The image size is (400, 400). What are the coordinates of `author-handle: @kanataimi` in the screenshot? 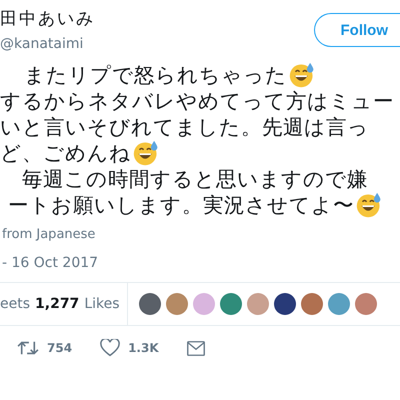 It's located at (47, 44).